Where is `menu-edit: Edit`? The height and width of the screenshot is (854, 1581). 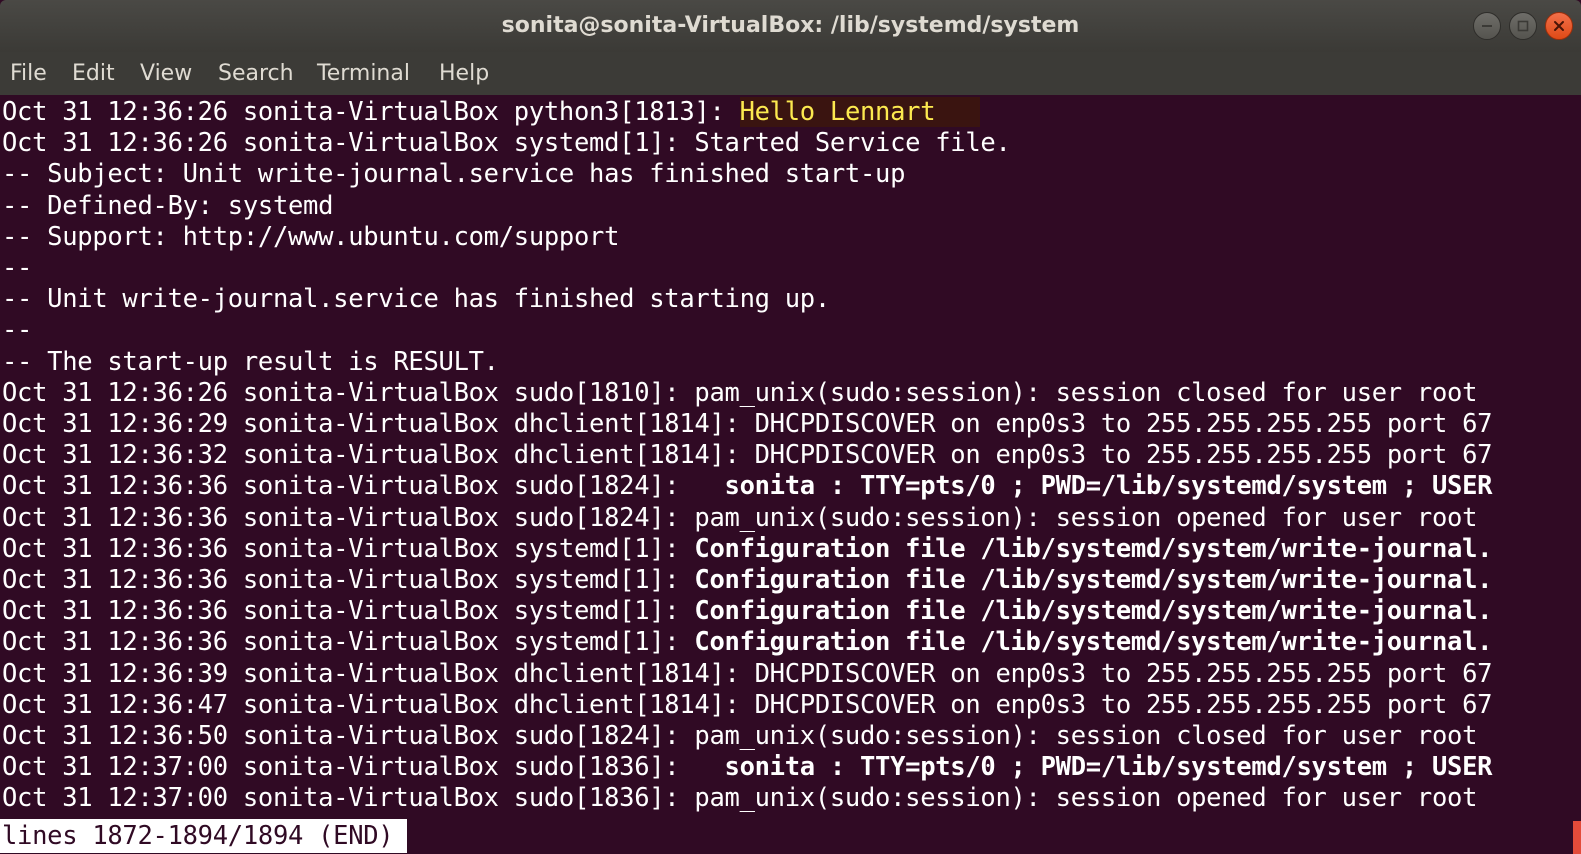
menu-edit: Edit is located at coordinates (93, 74).